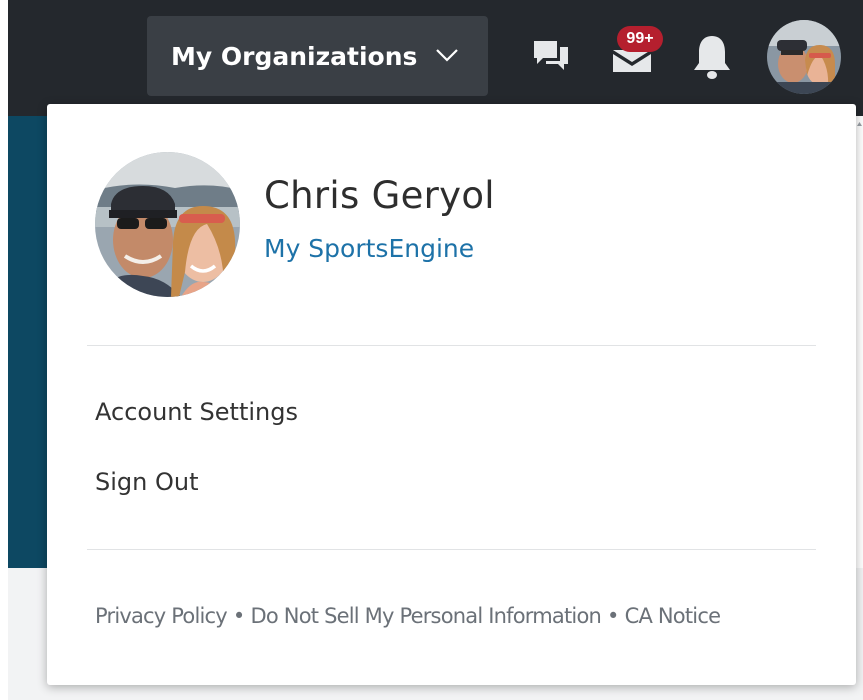 The width and height of the screenshot is (863, 700). Describe the element at coordinates (551, 56) in the screenshot. I see `chat-icon` at that location.